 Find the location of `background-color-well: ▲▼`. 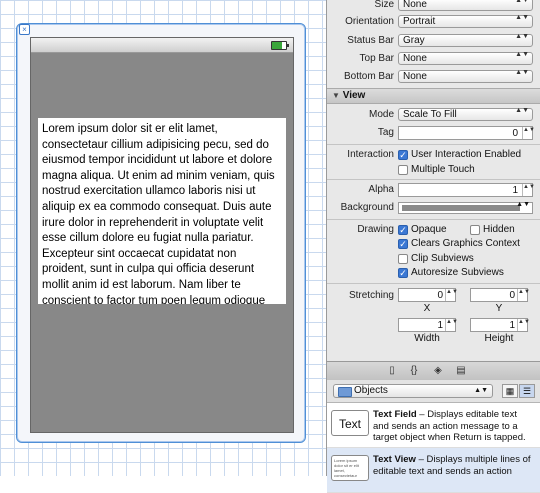

background-color-well: ▲▼ is located at coordinates (465, 207).